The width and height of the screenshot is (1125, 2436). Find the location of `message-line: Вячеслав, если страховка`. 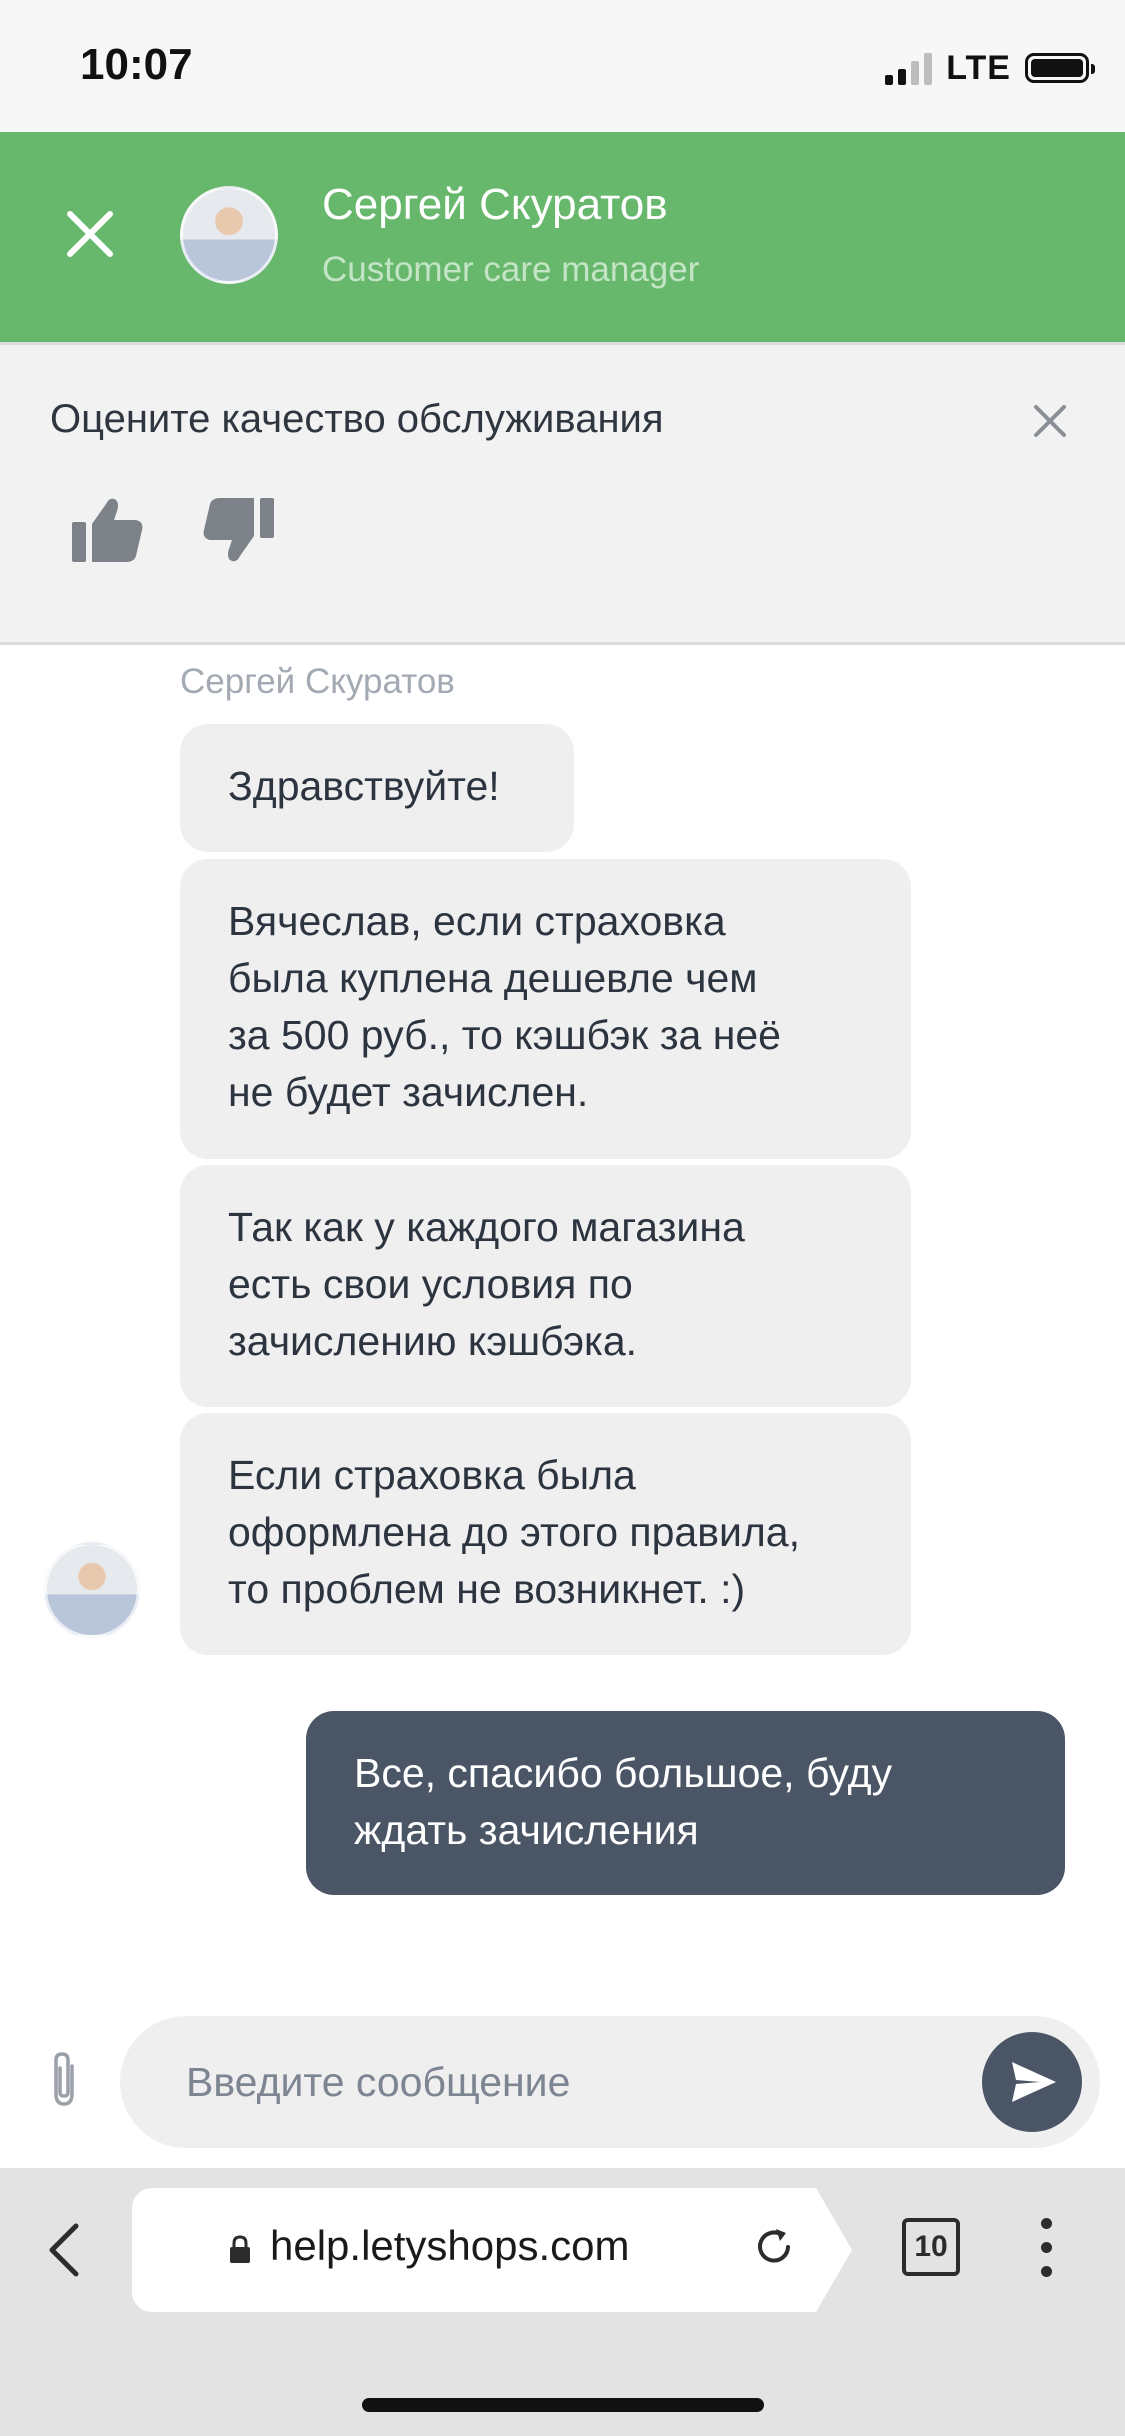

message-line: Вячеслав, если страховка is located at coordinates (477, 921).